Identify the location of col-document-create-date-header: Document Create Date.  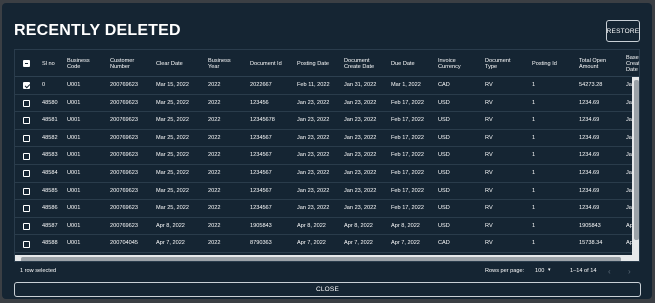
(359, 63).